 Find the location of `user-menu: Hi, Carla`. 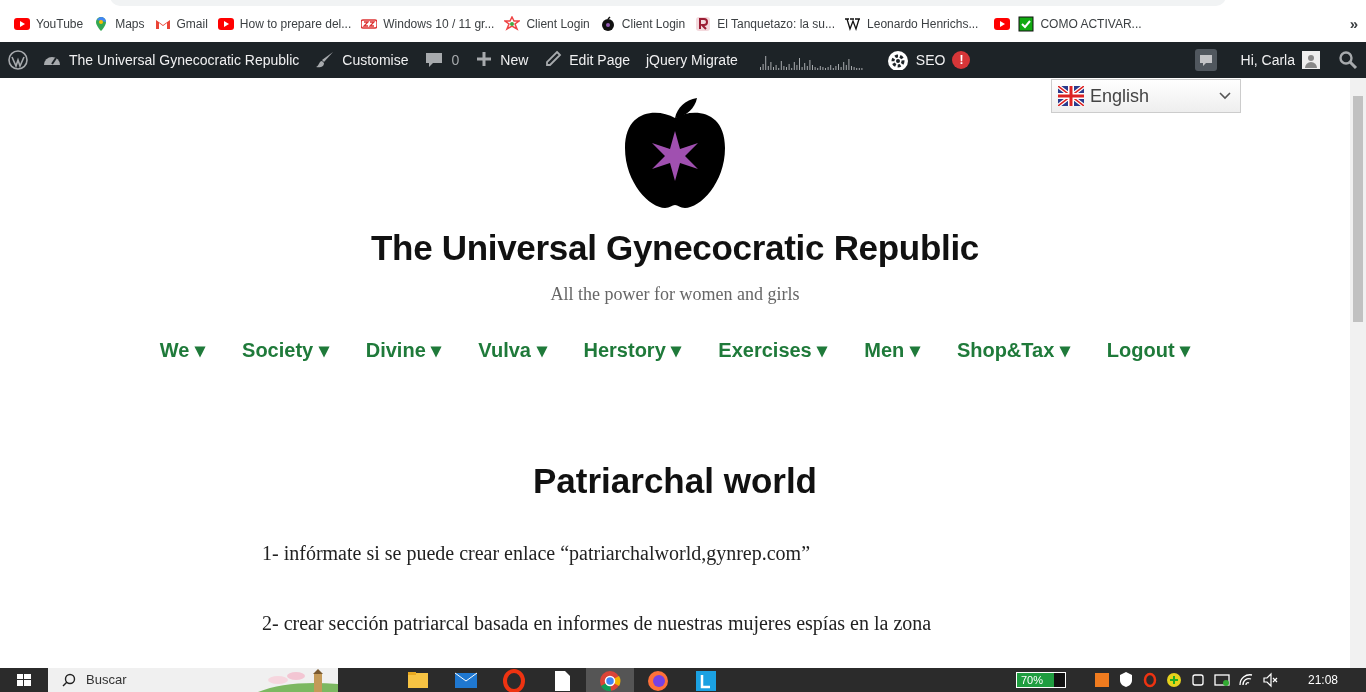

user-menu: Hi, Carla is located at coordinates (1280, 60).